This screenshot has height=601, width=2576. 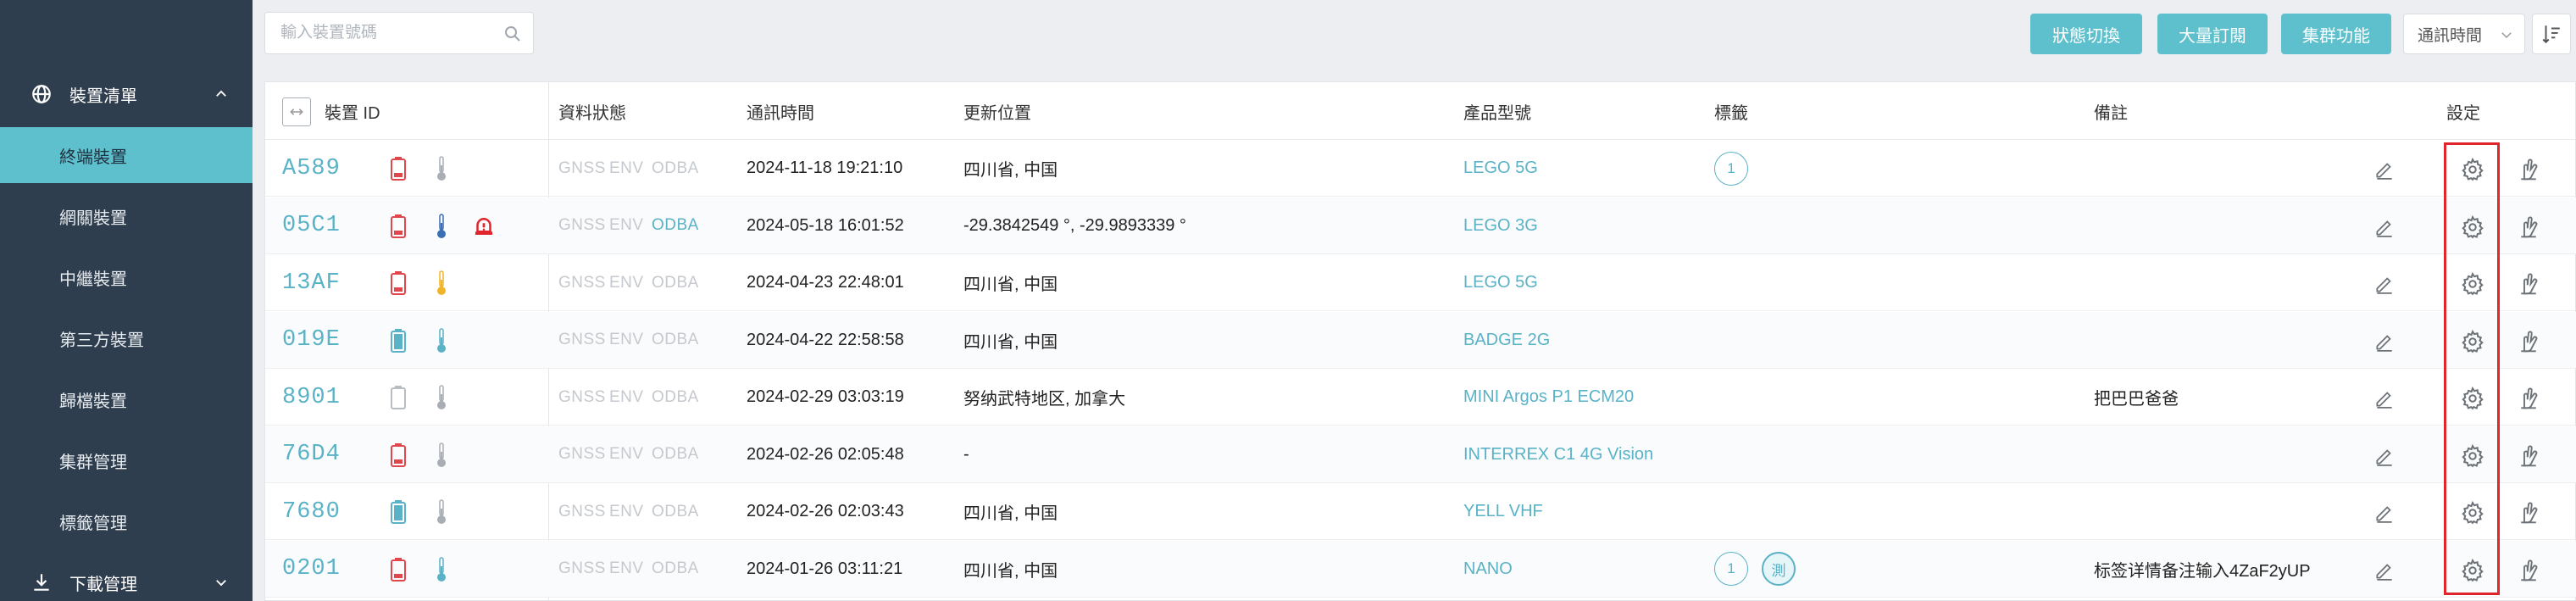 I want to click on comm-time: 2024-11-18 19:21:10, so click(x=825, y=168).